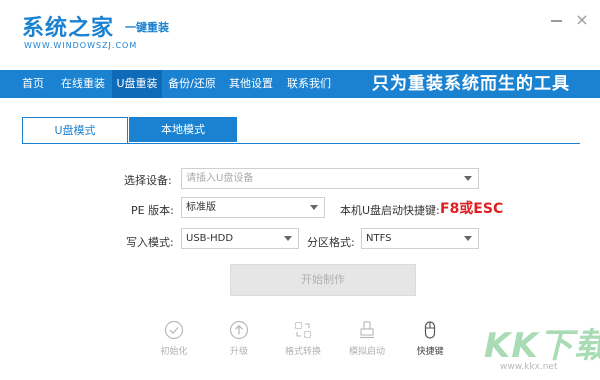 The image size is (600, 380). What do you see at coordinates (238, 352) in the screenshot?
I see `step-label: 升级` at bounding box center [238, 352].